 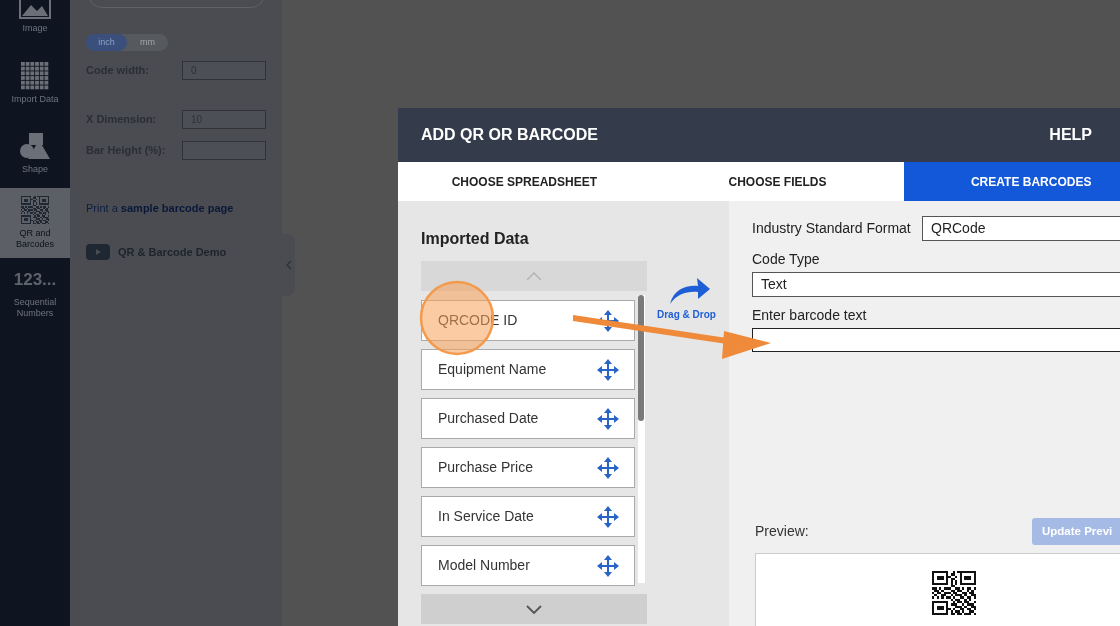 What do you see at coordinates (35, 210) in the screenshot?
I see `qr-code-icon` at bounding box center [35, 210].